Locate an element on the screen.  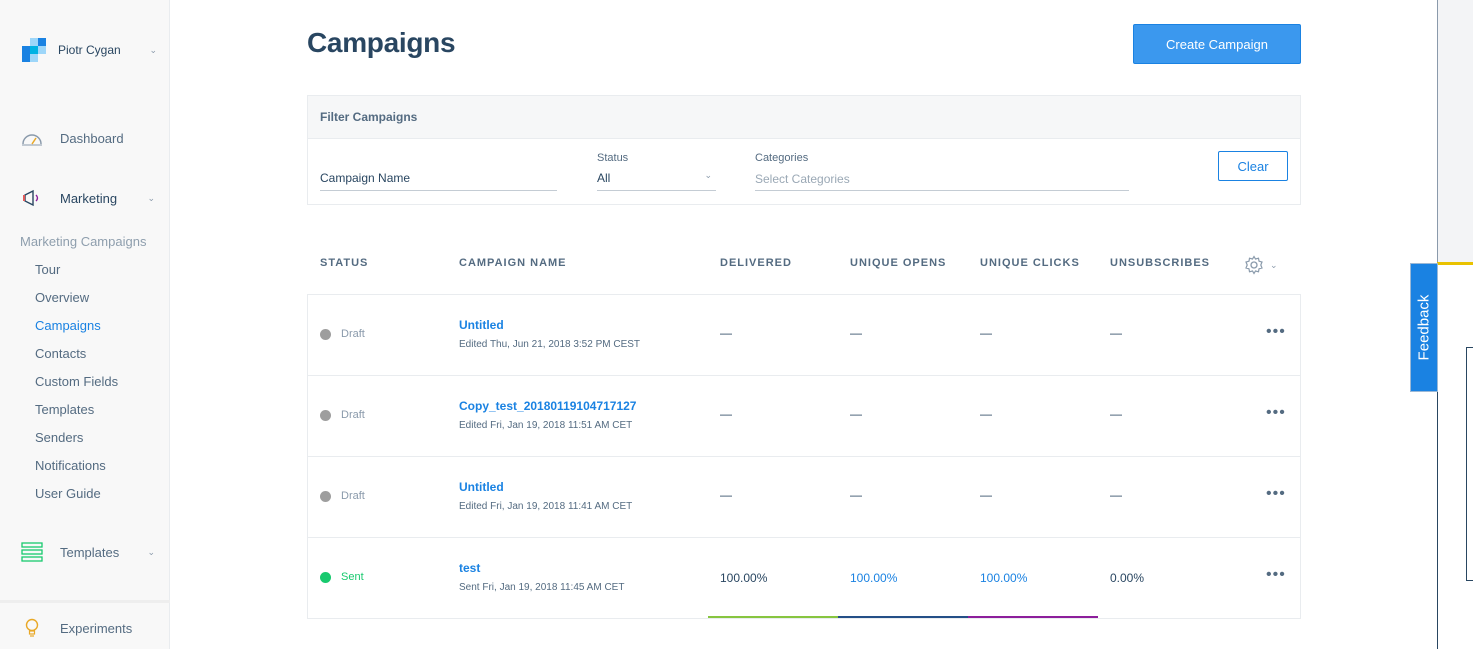
right-overlay-box is located at coordinates (1469, 464).